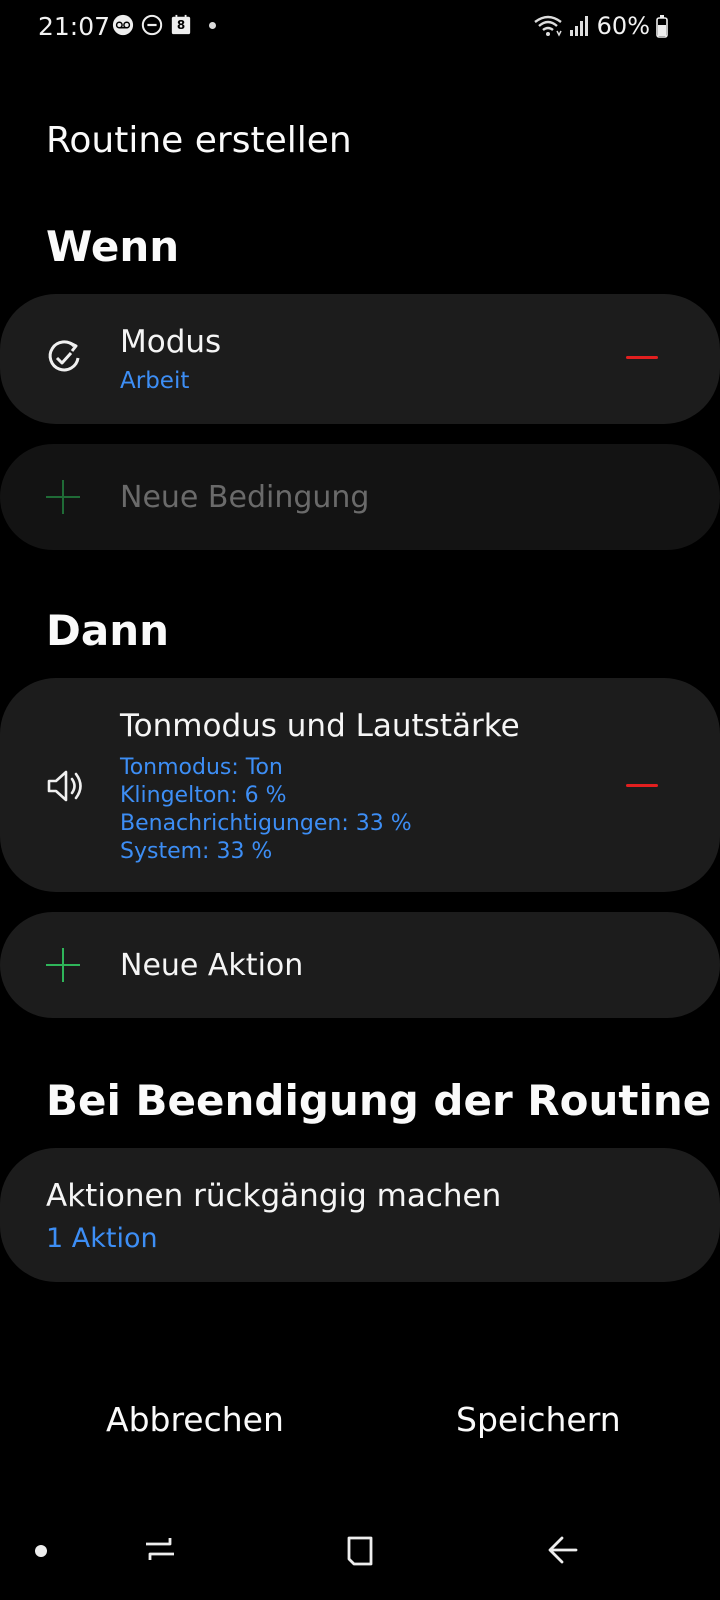 This screenshot has width=720, height=1600. I want to click on condition-title: Modus, so click(171, 342).